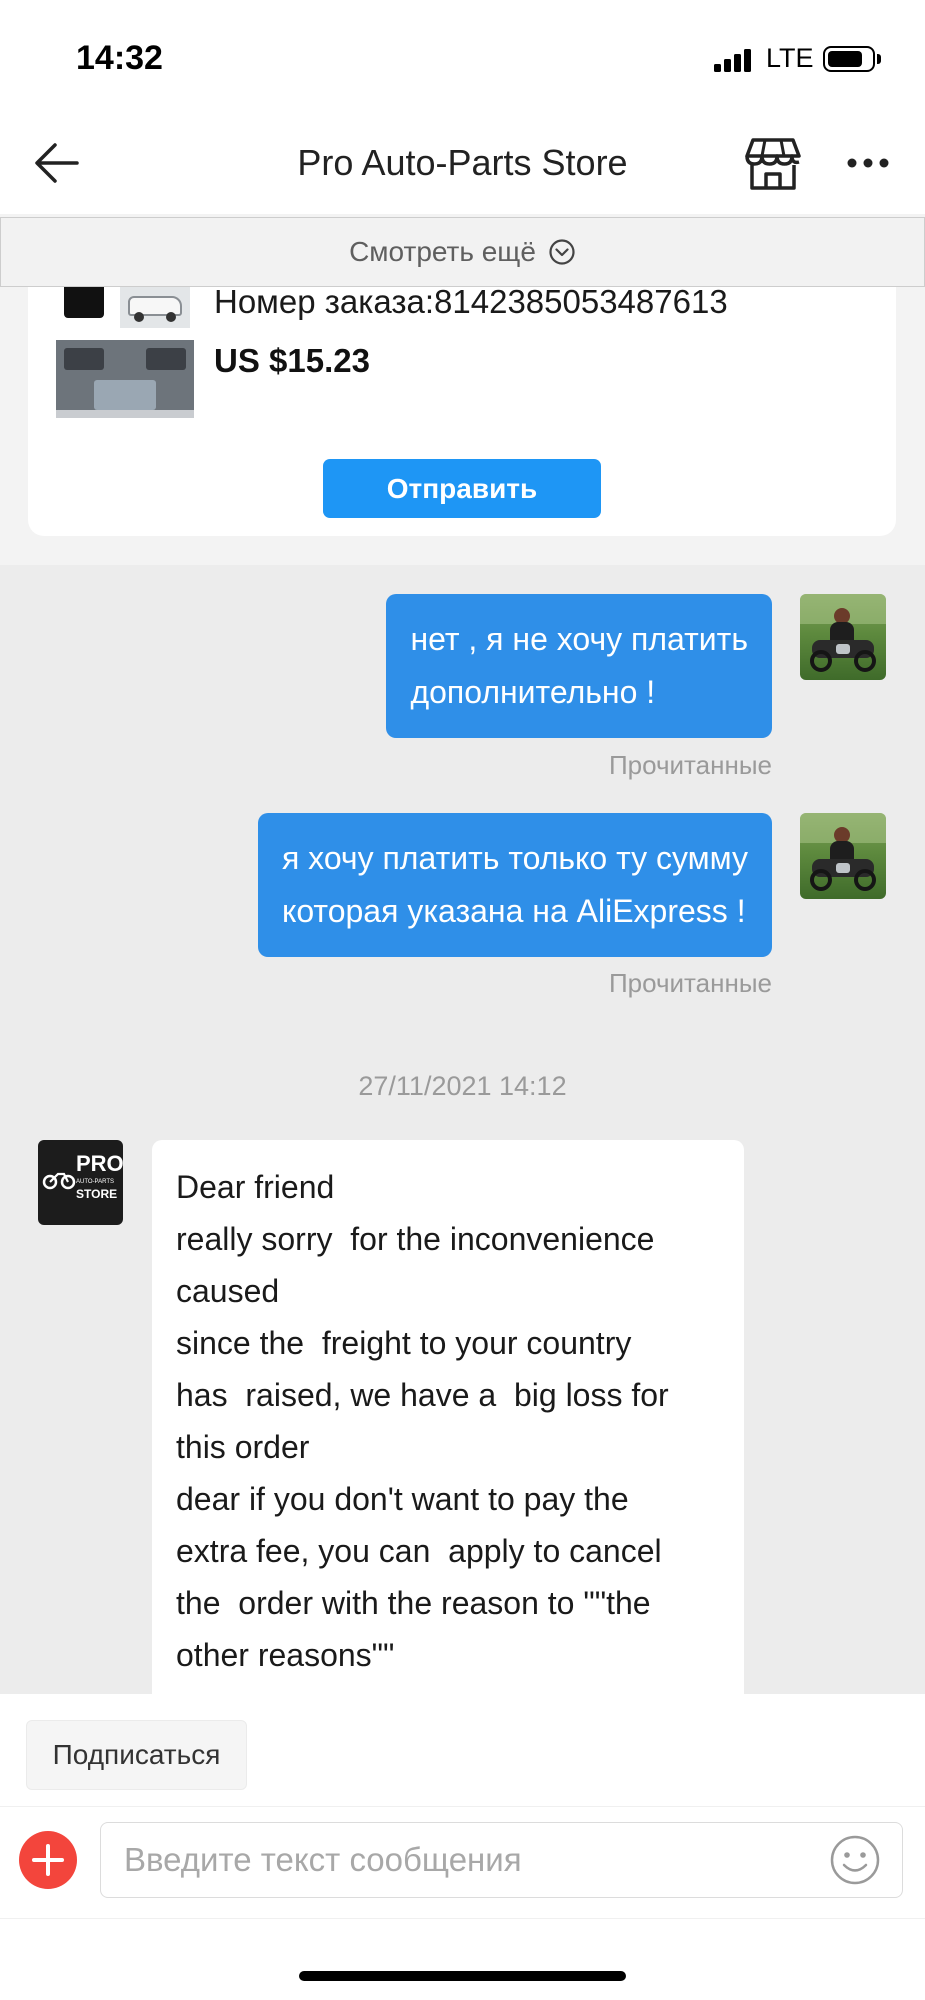 This screenshot has height=2000, width=925. Describe the element at coordinates (255, 1187) in the screenshot. I see `message-line: Dear friend` at that location.